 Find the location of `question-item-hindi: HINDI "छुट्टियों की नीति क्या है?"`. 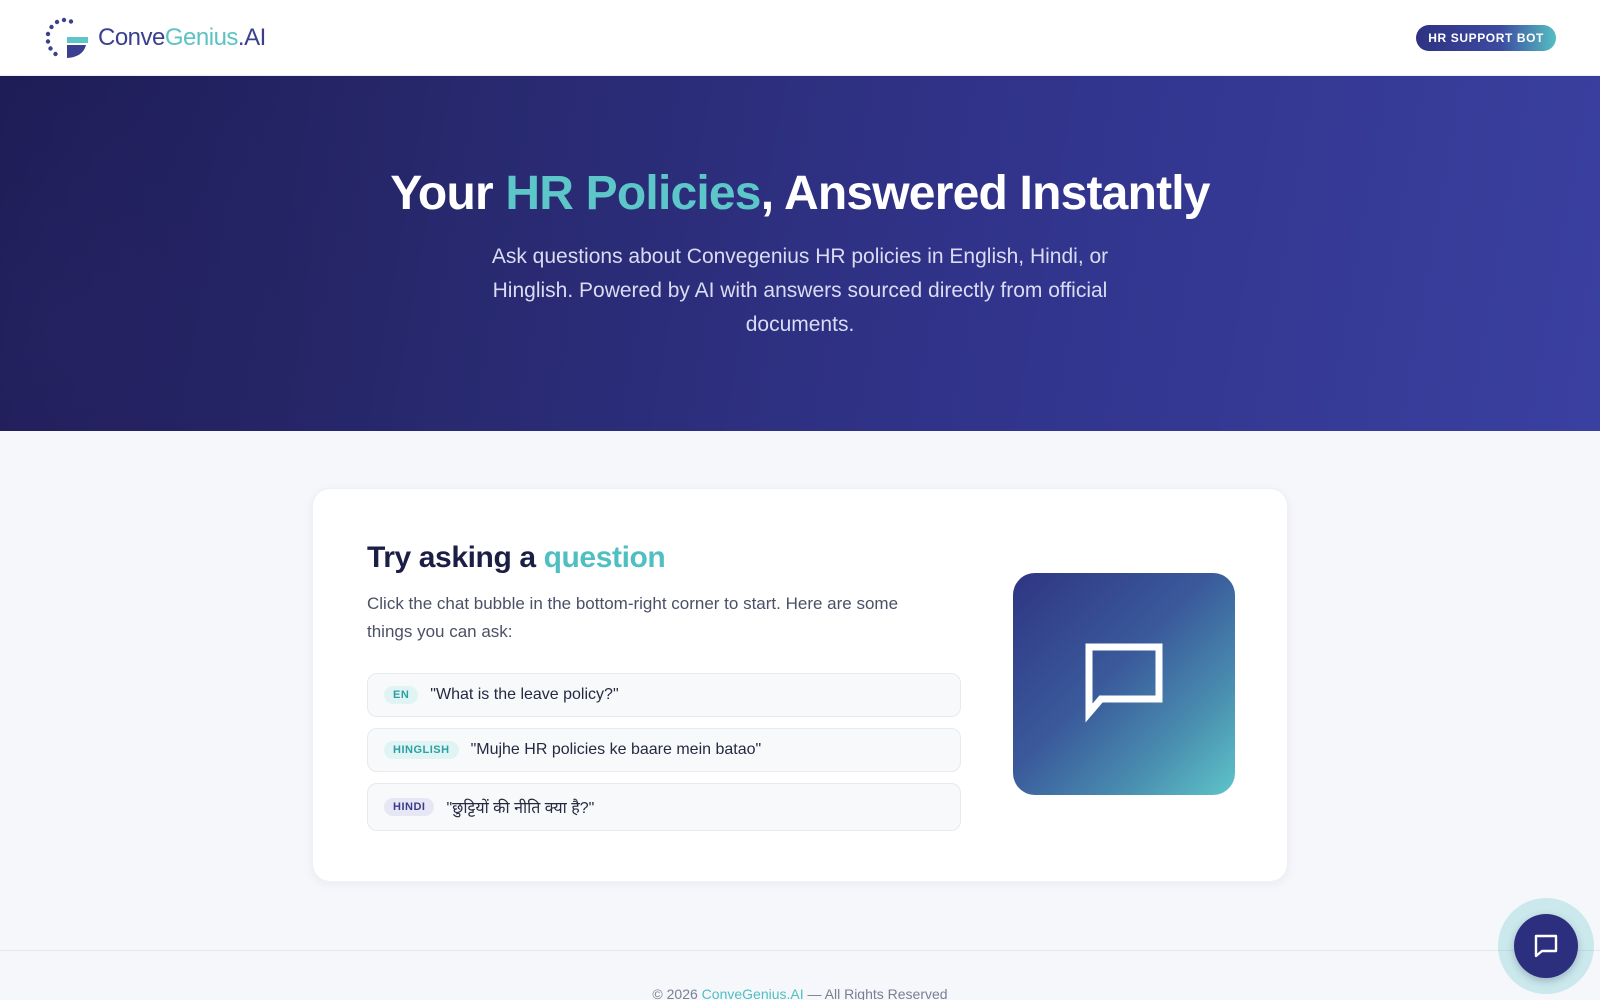

question-item-hindi: HINDI "छुट्टियों की नीति क्या है?" is located at coordinates (664, 807).